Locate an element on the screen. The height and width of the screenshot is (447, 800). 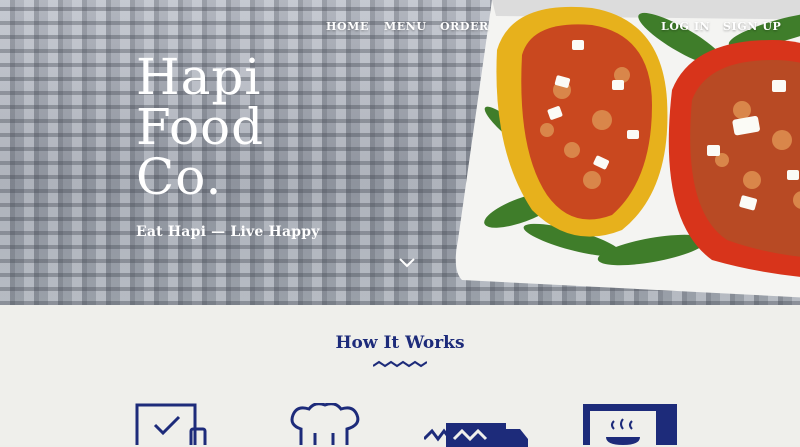
nav-order-link: ORDER is located at coordinates (464, 26).